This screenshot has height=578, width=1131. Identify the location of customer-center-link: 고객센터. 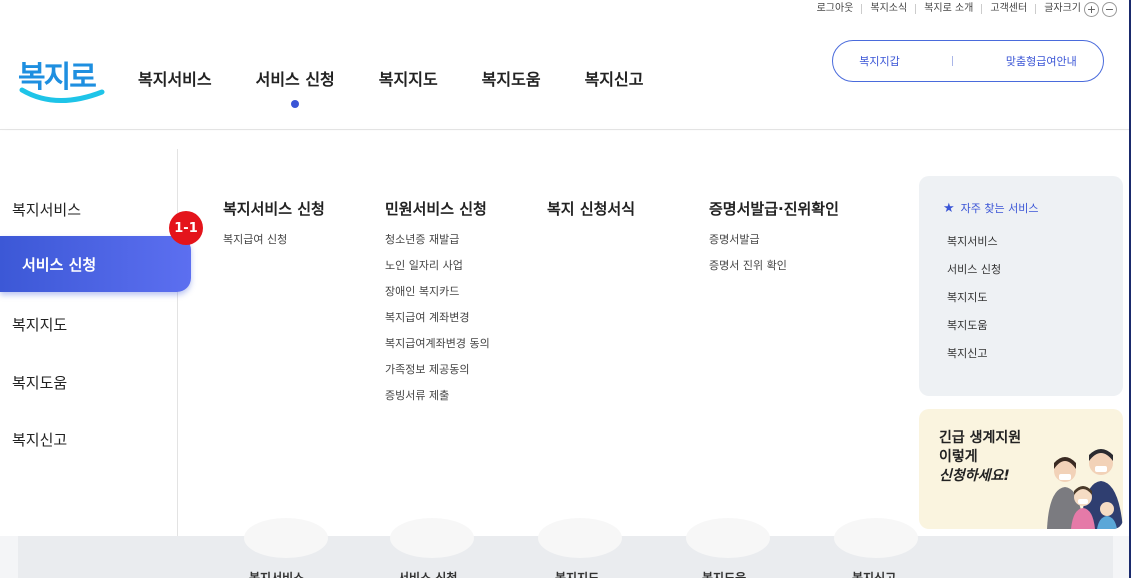
(1008, 9).